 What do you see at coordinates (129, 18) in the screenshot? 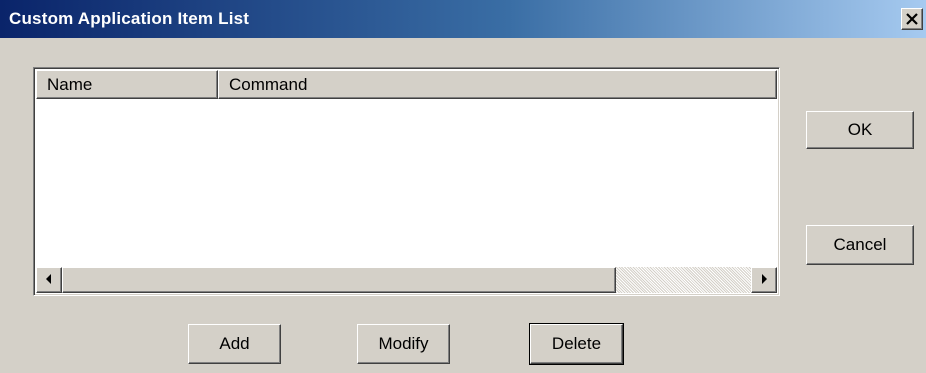
I see `window-title: Custom Application Item List` at bounding box center [129, 18].